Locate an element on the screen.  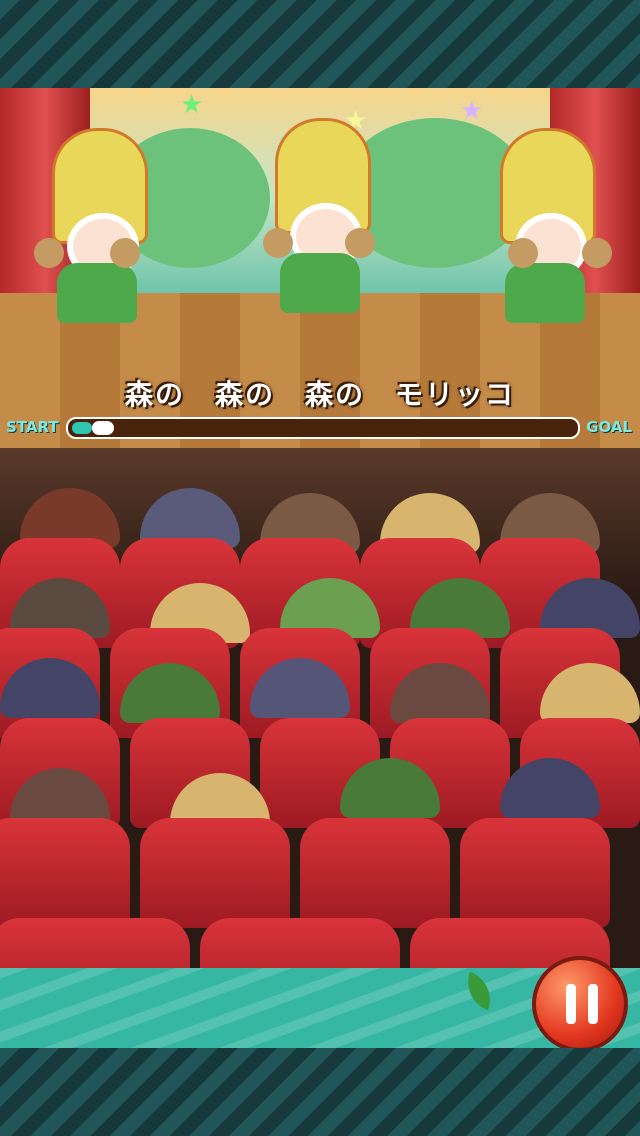
progress-start-label: START is located at coordinates (32, 427).